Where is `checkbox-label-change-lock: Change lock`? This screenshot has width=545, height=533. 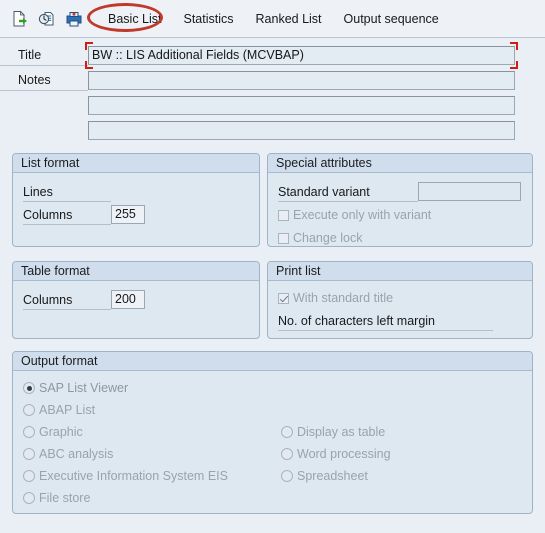
checkbox-label-change-lock: Change lock is located at coordinates (328, 238).